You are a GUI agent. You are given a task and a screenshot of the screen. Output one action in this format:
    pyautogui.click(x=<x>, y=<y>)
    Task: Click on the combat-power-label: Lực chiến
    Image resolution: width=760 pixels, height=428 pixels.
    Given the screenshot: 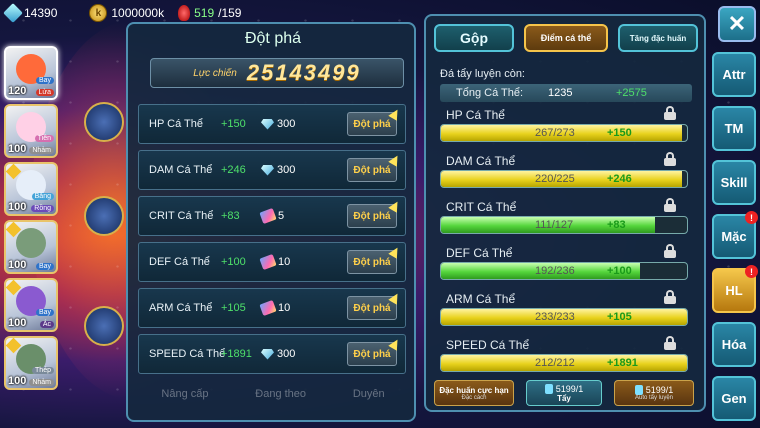 What is the action you would take?
    pyautogui.click(x=215, y=73)
    